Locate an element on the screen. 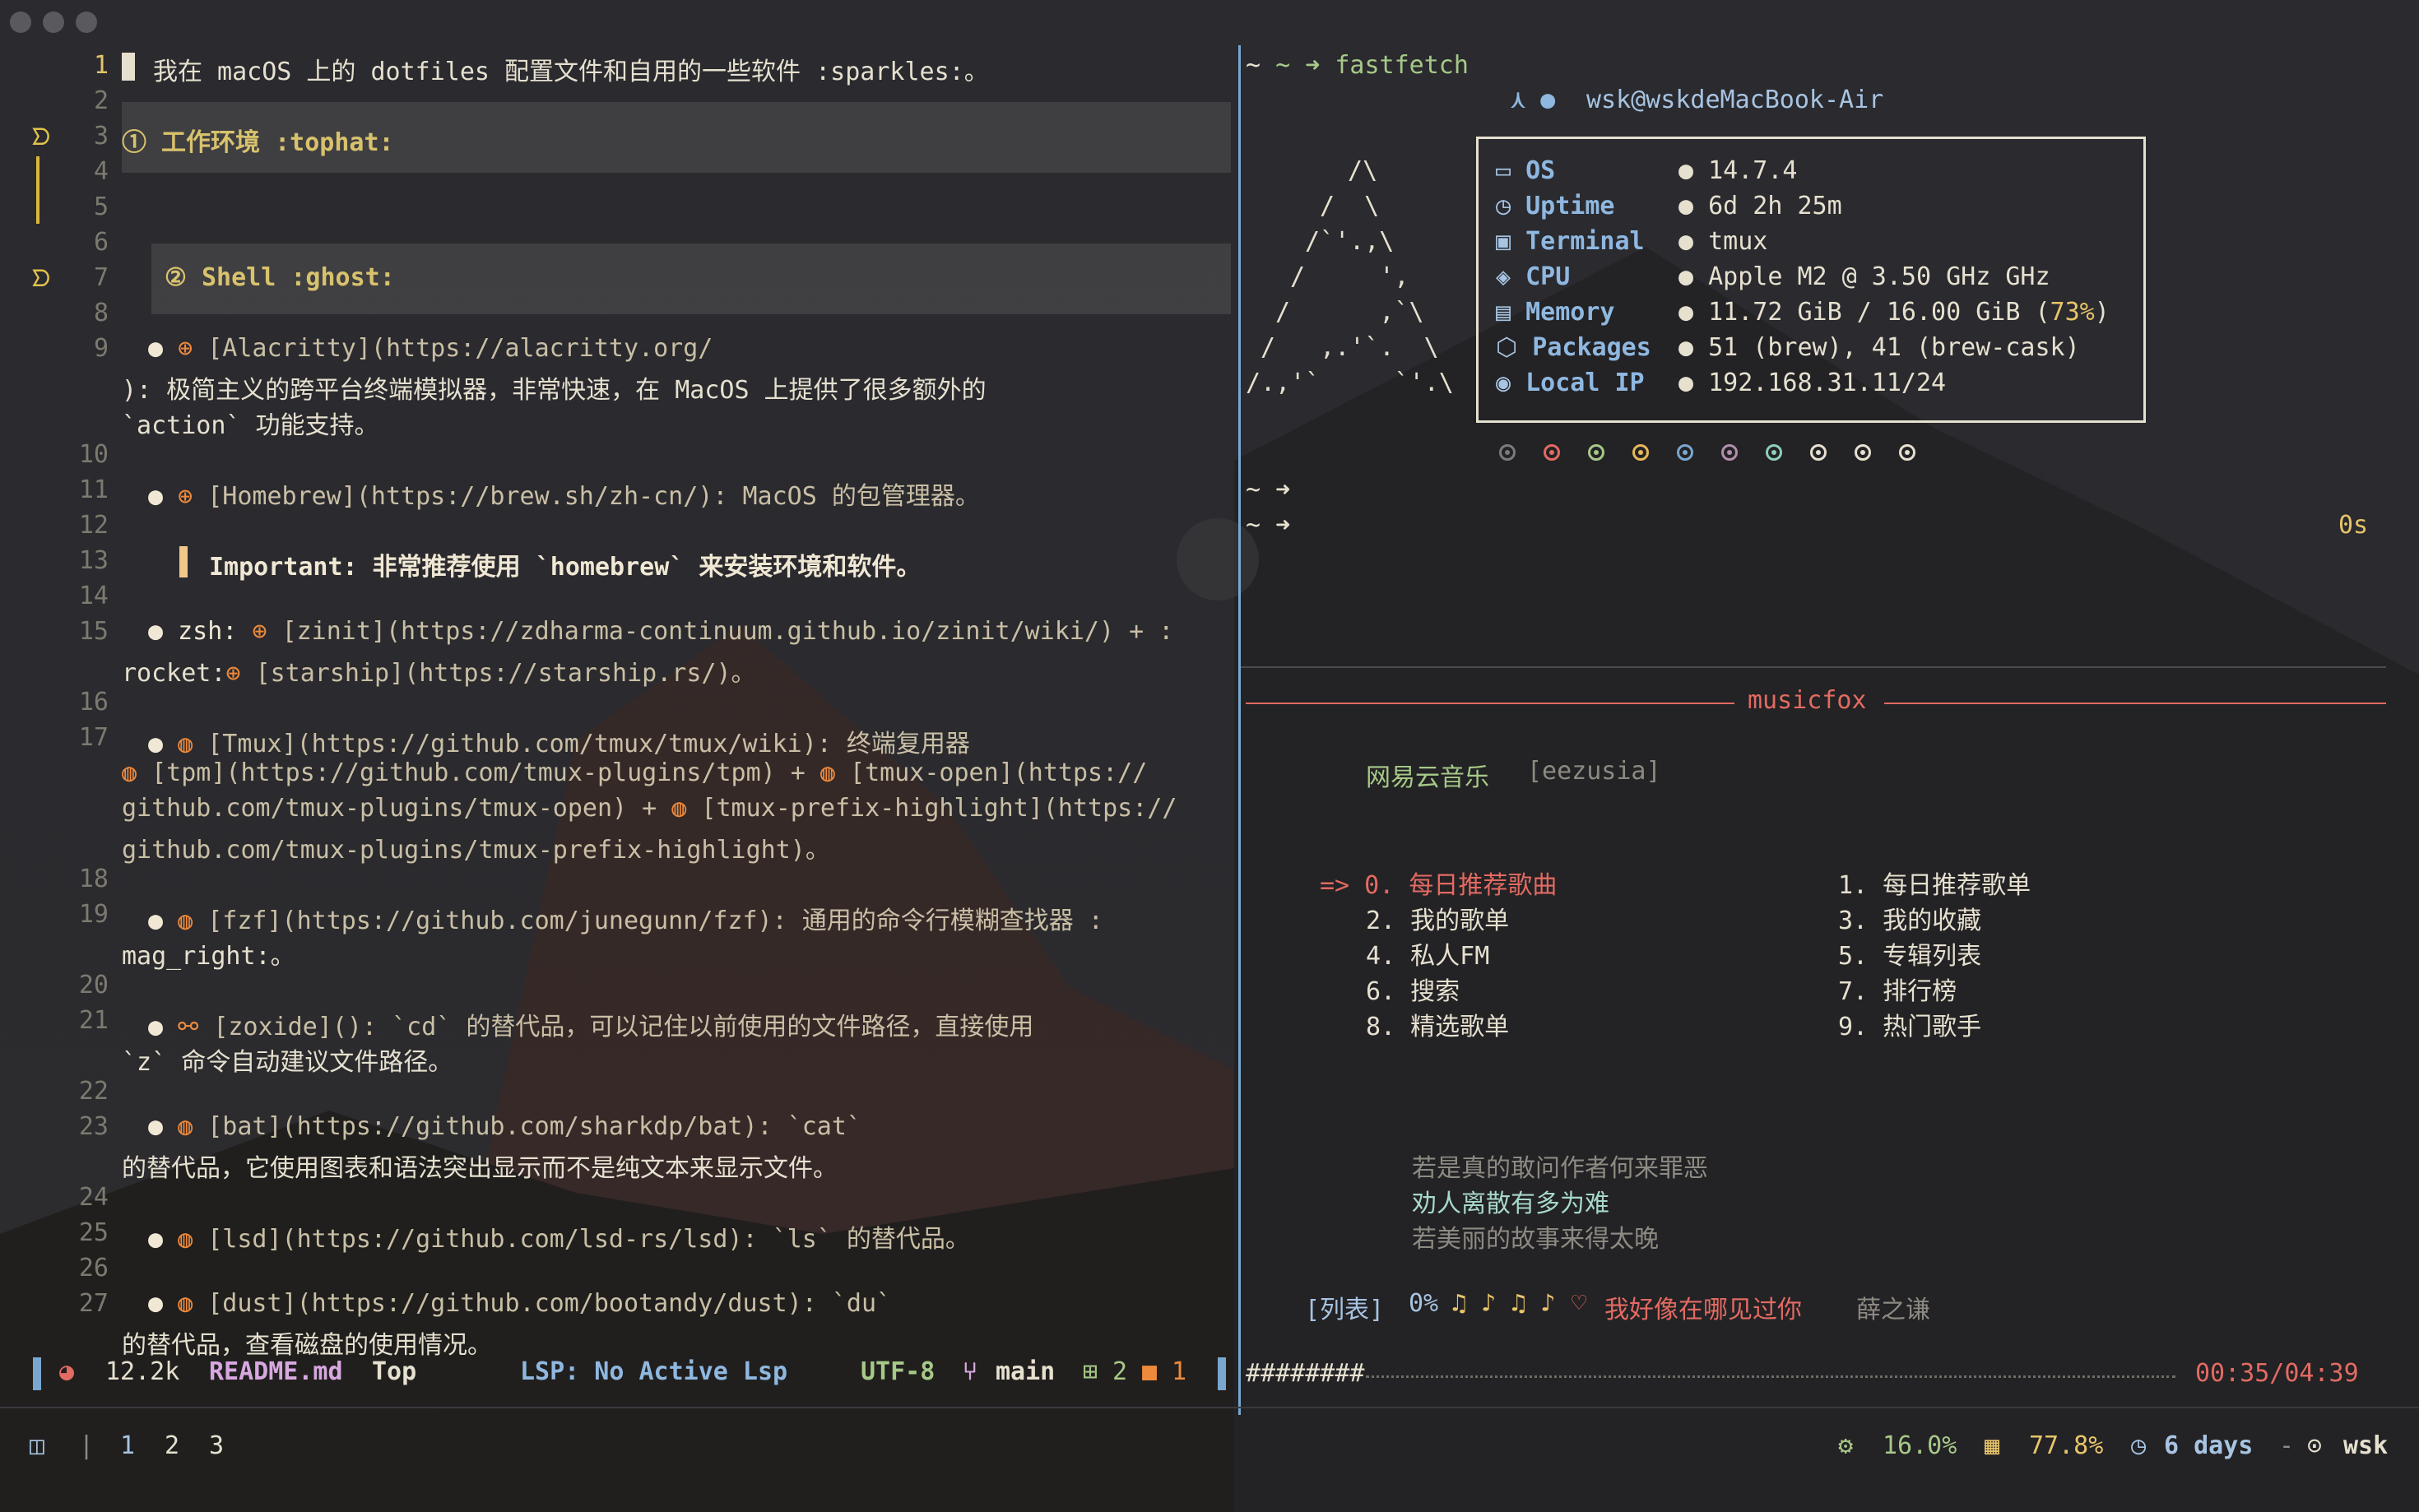 The height and width of the screenshot is (1512, 2419). palette-dot is located at coordinates (1507, 452).